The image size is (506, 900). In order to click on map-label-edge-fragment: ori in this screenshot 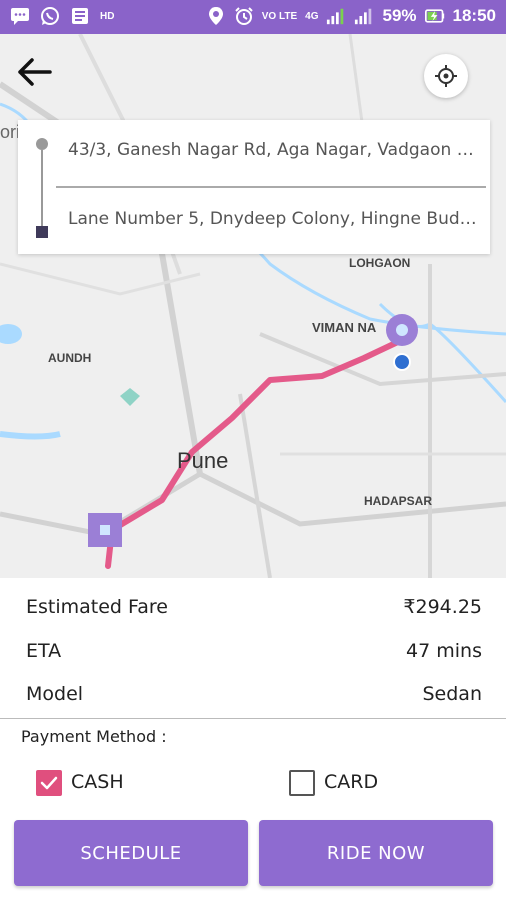, I will do `click(10, 132)`.